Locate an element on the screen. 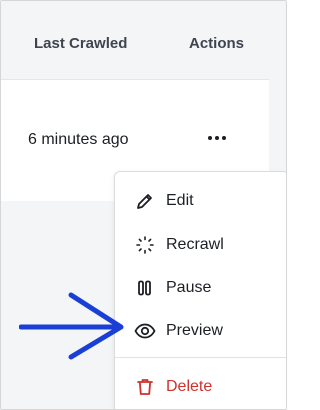  menu-item-preview: Preview is located at coordinates (200, 331).